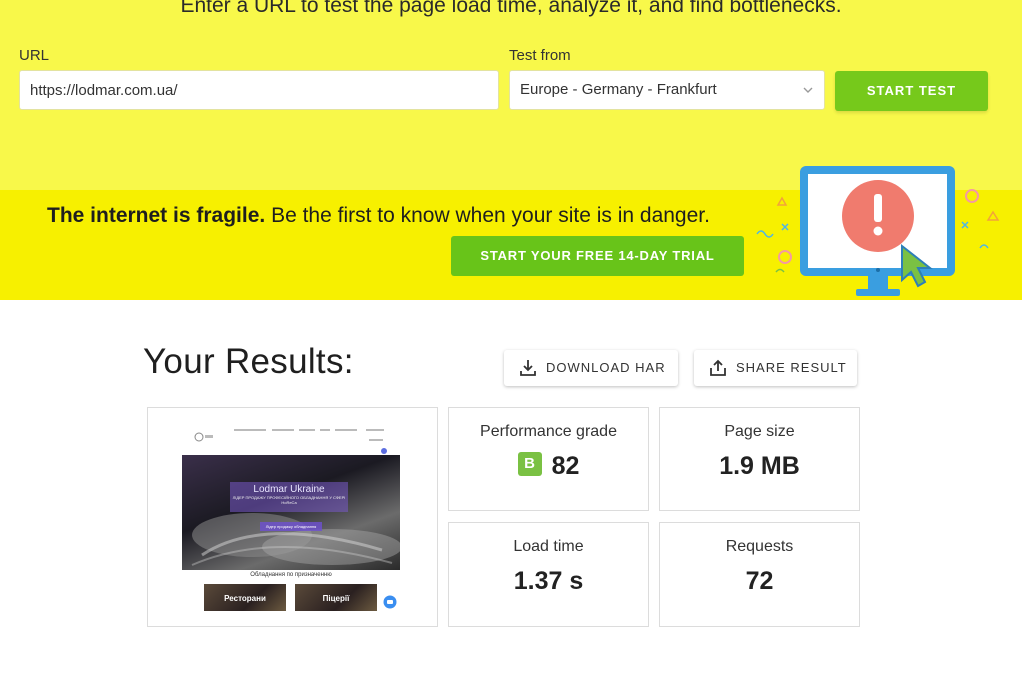 The height and width of the screenshot is (680, 1022). I want to click on chevron-down-icon, so click(808, 97).